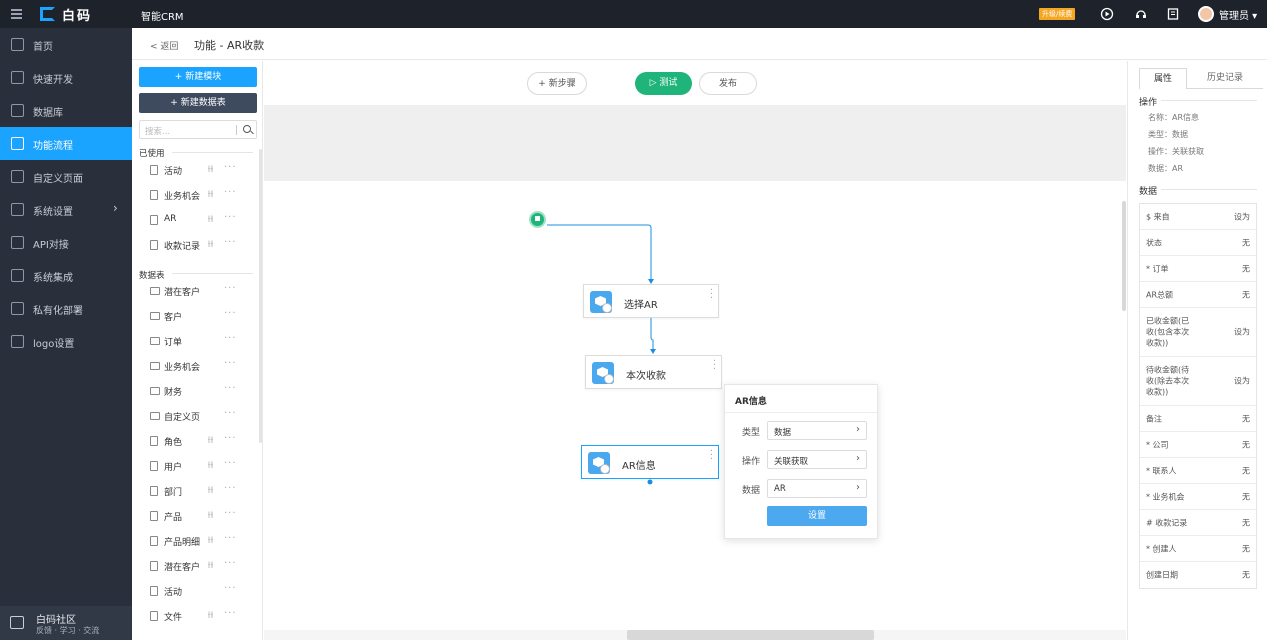  I want to click on tab-history: 历史记录, so click(1225, 78).